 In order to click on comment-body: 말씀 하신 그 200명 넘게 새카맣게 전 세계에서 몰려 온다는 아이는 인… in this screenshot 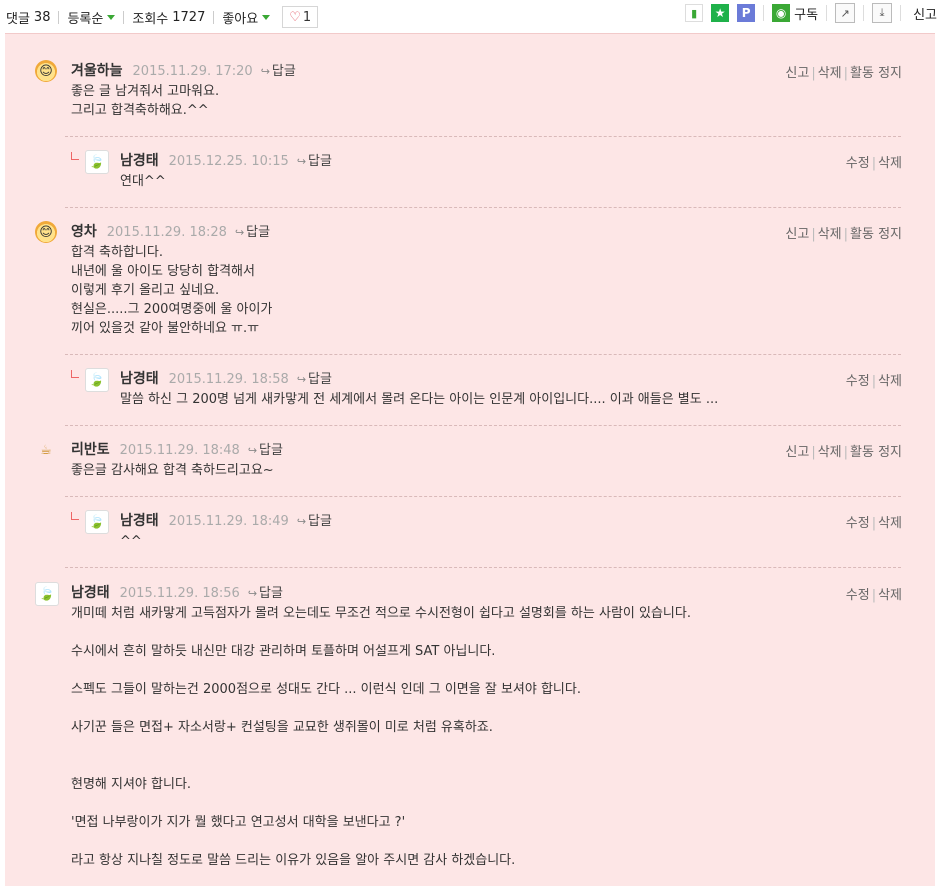, I will do `click(419, 399)`.